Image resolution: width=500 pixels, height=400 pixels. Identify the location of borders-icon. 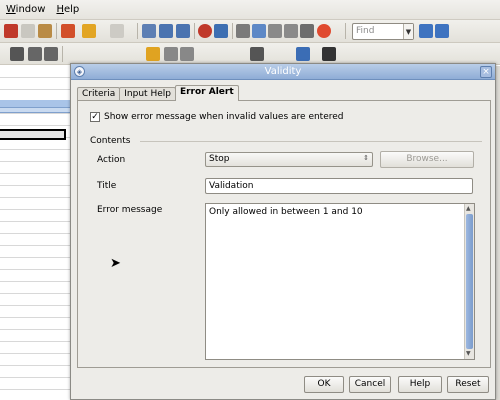
(257, 54).